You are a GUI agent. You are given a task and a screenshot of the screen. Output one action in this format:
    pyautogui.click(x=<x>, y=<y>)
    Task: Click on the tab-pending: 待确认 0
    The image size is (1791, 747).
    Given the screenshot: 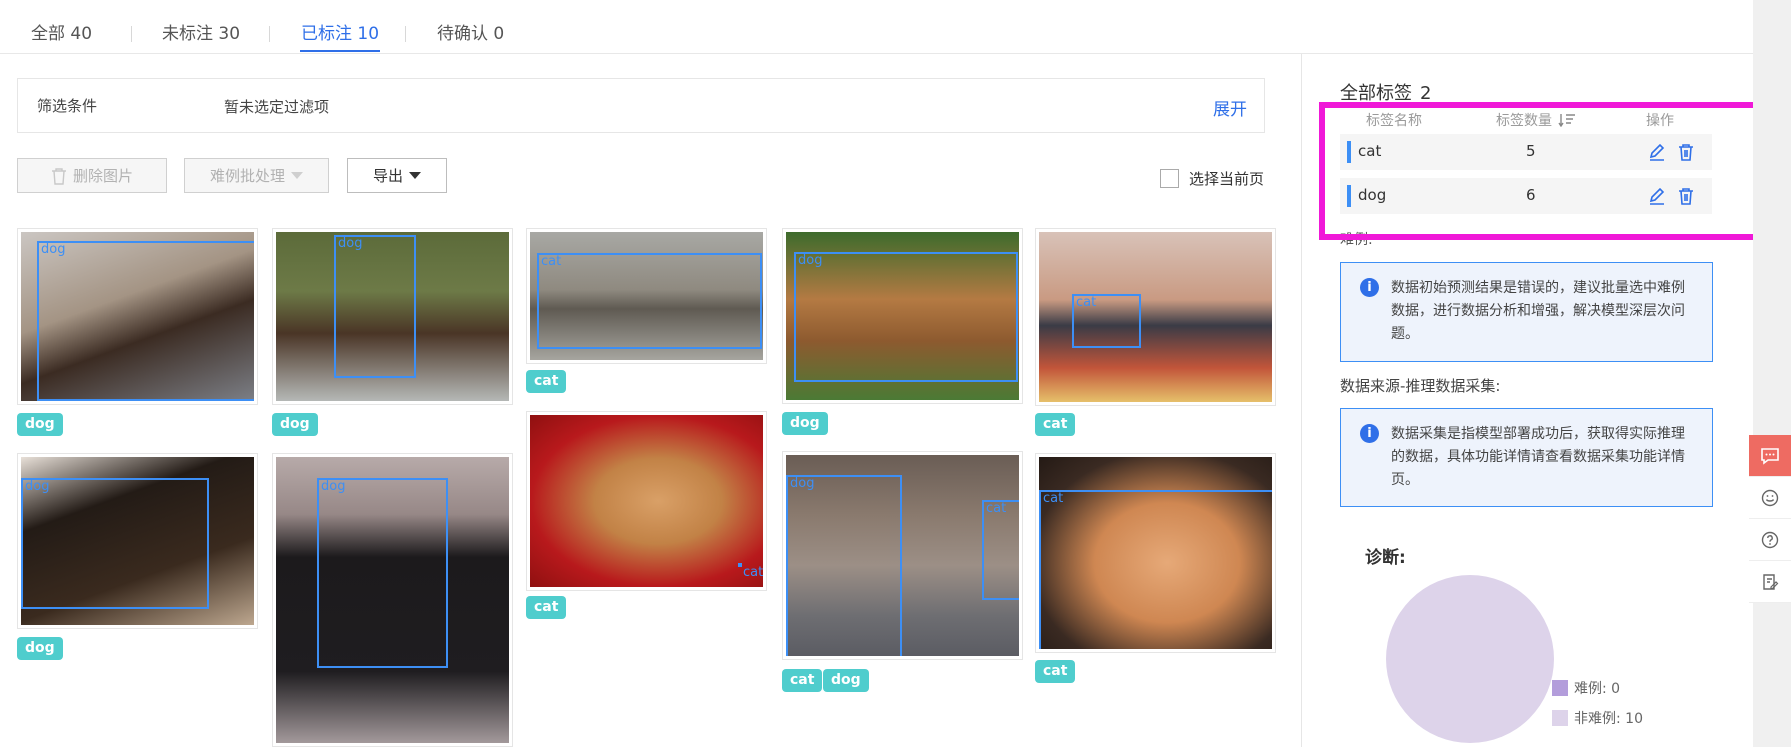 What is the action you would take?
    pyautogui.click(x=470, y=37)
    